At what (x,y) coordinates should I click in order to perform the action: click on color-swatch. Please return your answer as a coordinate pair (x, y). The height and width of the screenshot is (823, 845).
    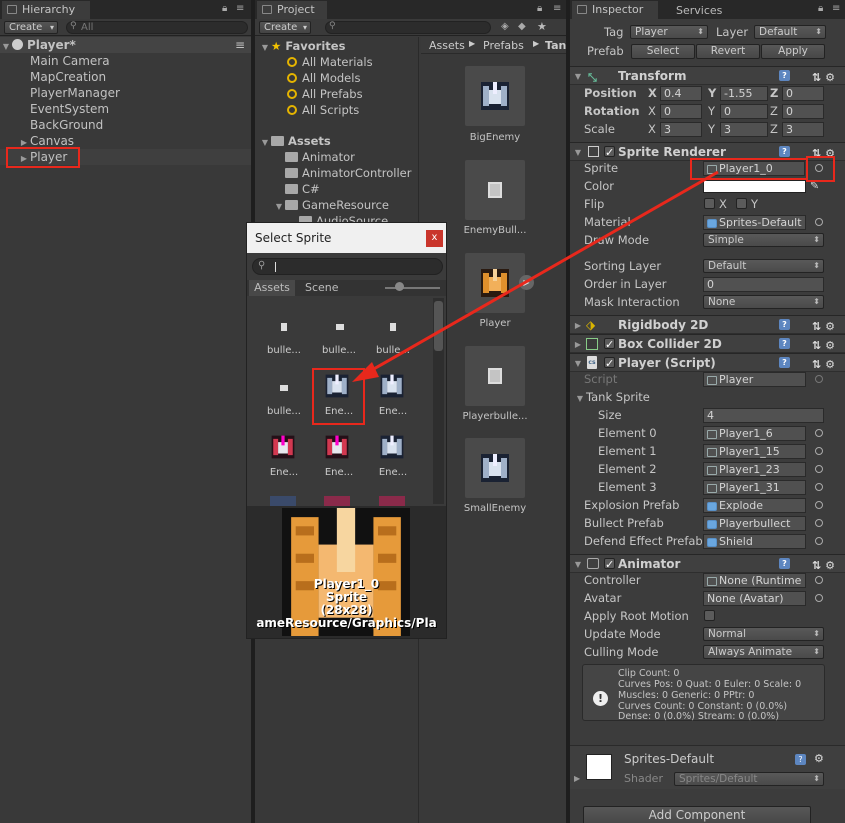
    Looking at the image, I should click on (754, 186).